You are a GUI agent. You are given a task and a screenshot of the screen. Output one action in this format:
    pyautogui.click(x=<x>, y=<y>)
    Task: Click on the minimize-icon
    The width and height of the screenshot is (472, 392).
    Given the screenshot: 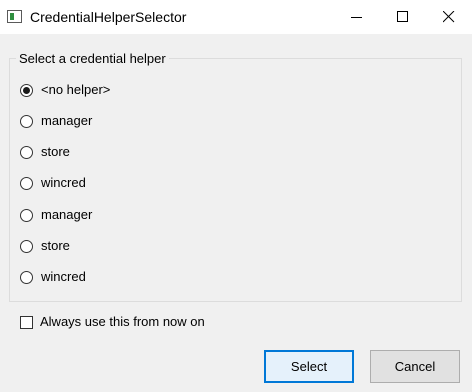 What is the action you would take?
    pyautogui.click(x=356, y=17)
    